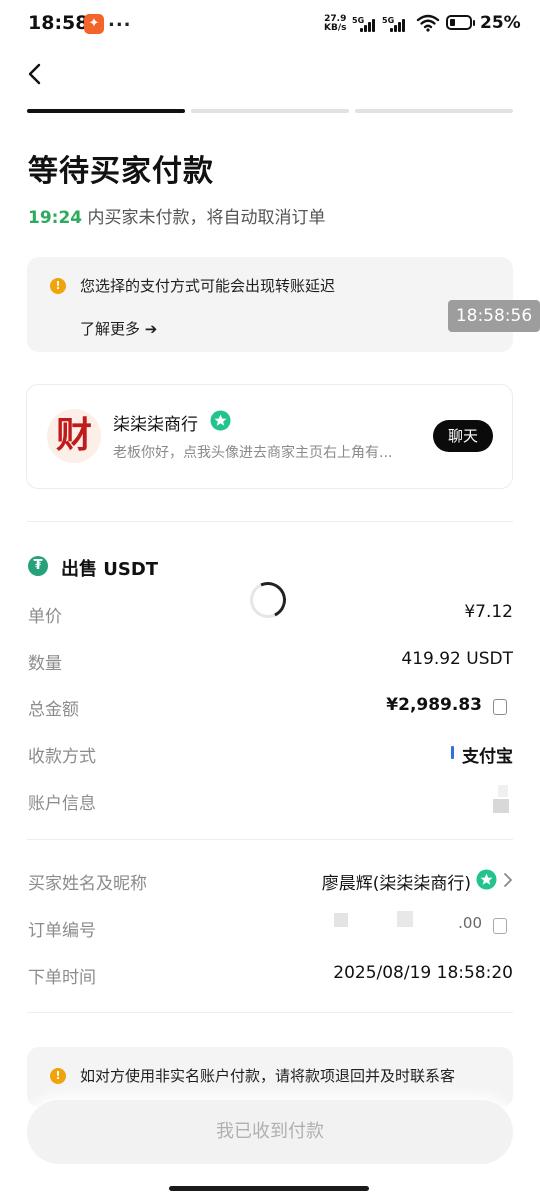  What do you see at coordinates (94, 24) in the screenshot?
I see `flame-app-icon: ✦` at bounding box center [94, 24].